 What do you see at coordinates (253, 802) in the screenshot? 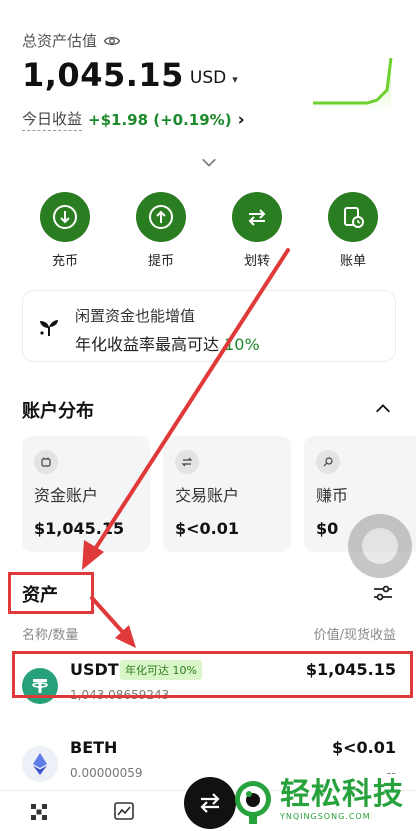
I see `watermark-logo-icon` at bounding box center [253, 802].